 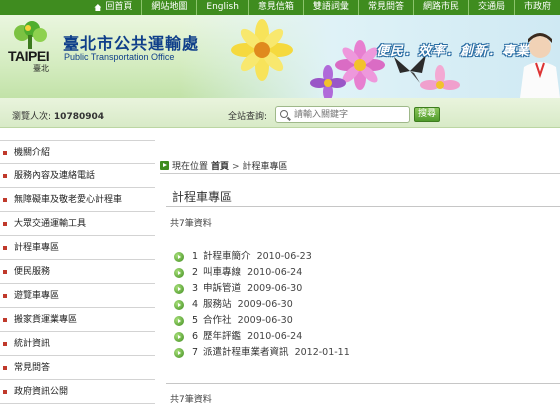 I want to click on record-count-top: 共7筆資料, so click(x=191, y=224).